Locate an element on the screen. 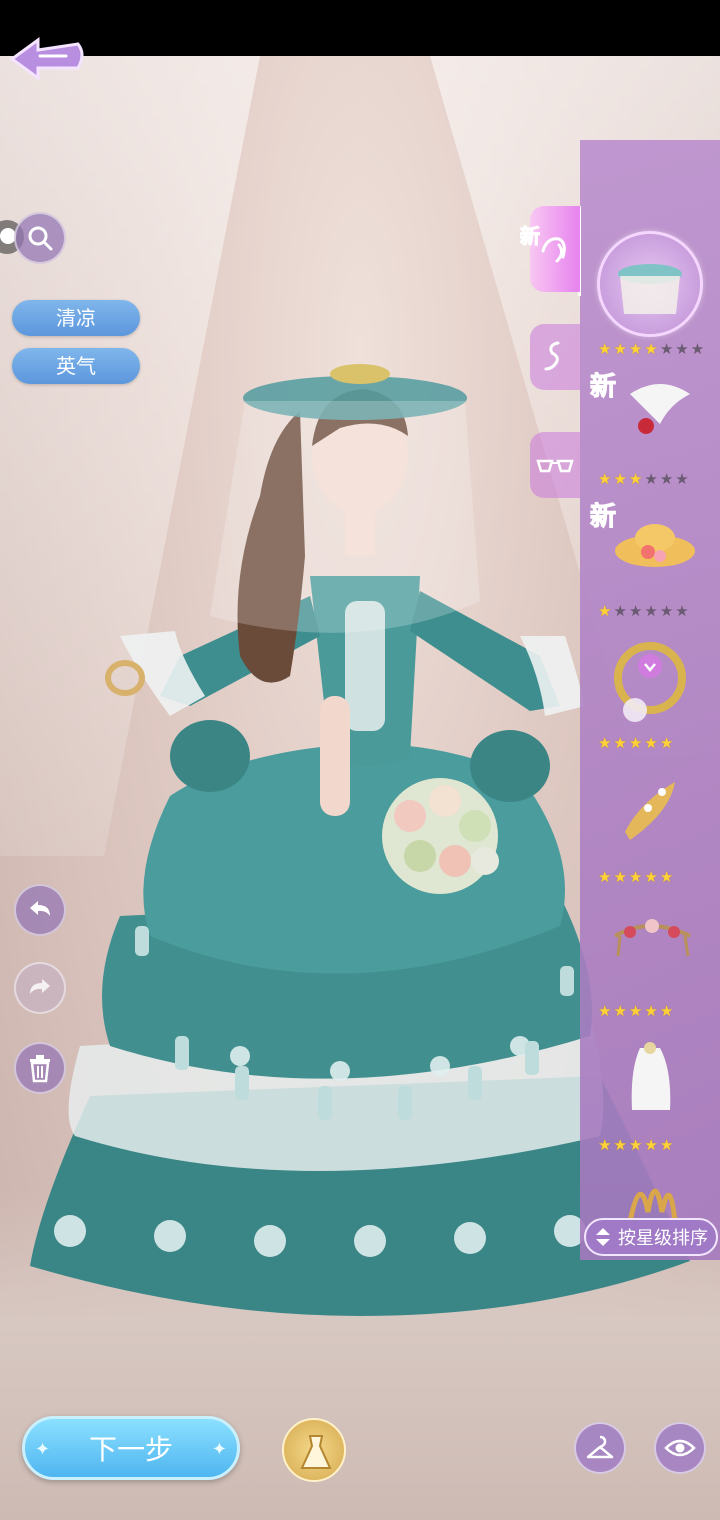  undo-icon is located at coordinates (40, 908).